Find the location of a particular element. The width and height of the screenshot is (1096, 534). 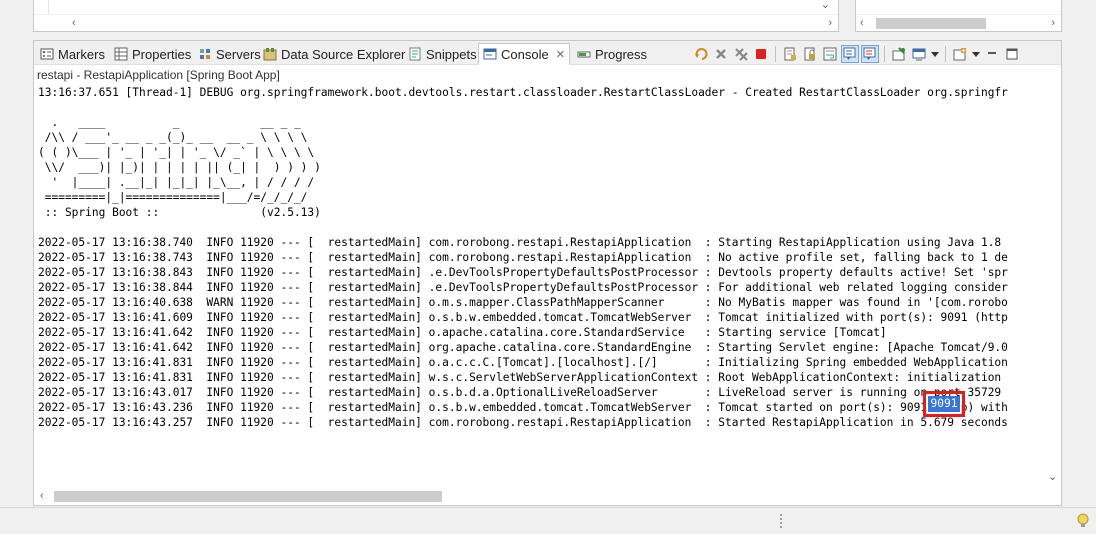

tab-label: Progress is located at coordinates (621, 54).